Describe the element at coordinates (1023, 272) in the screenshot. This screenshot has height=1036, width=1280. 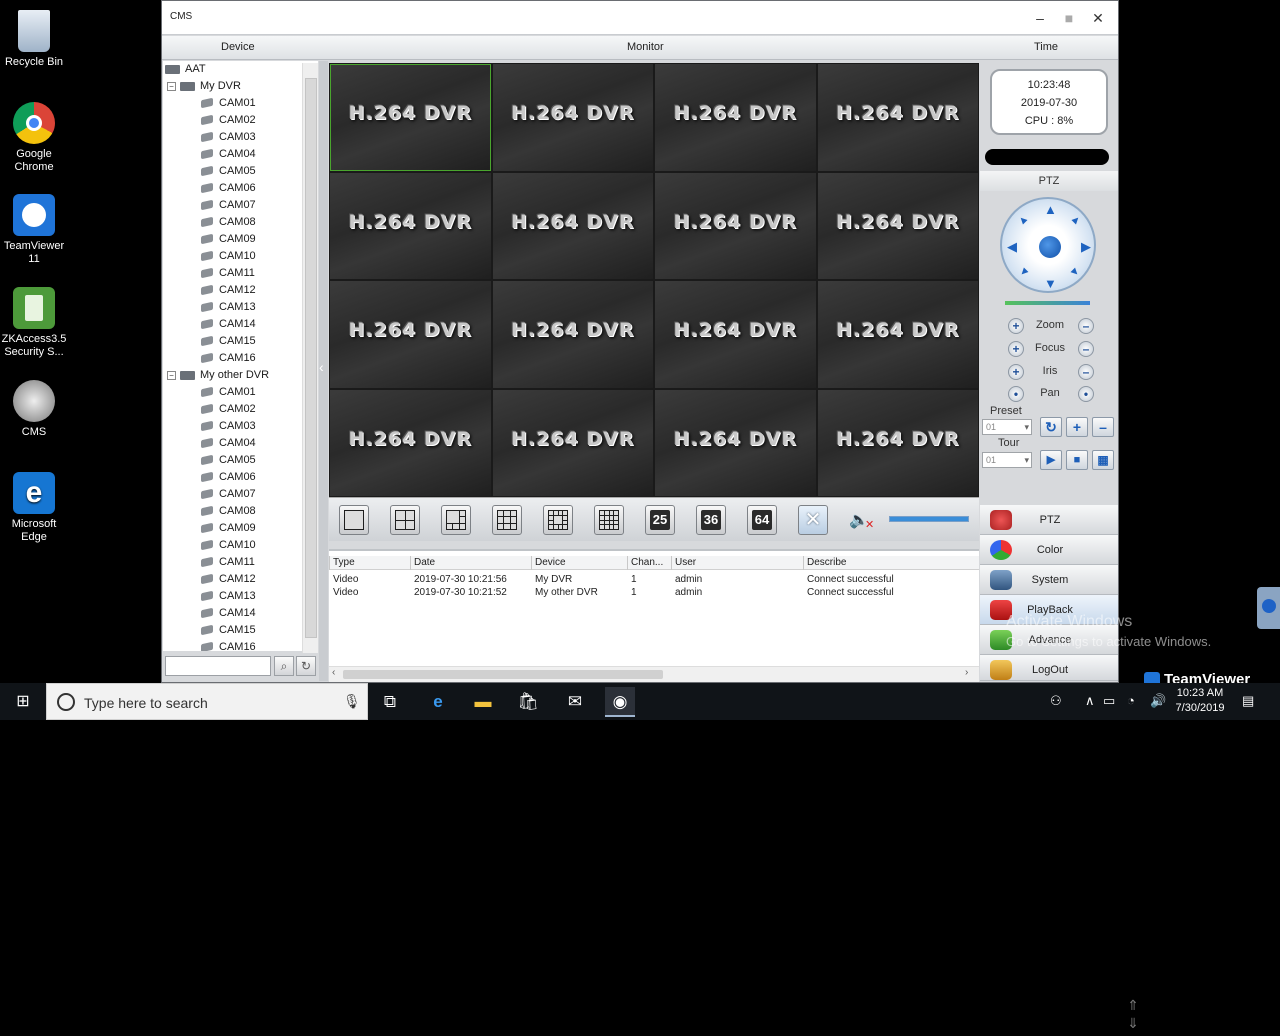
I see `ptz-down-left-icon: ▼` at that location.